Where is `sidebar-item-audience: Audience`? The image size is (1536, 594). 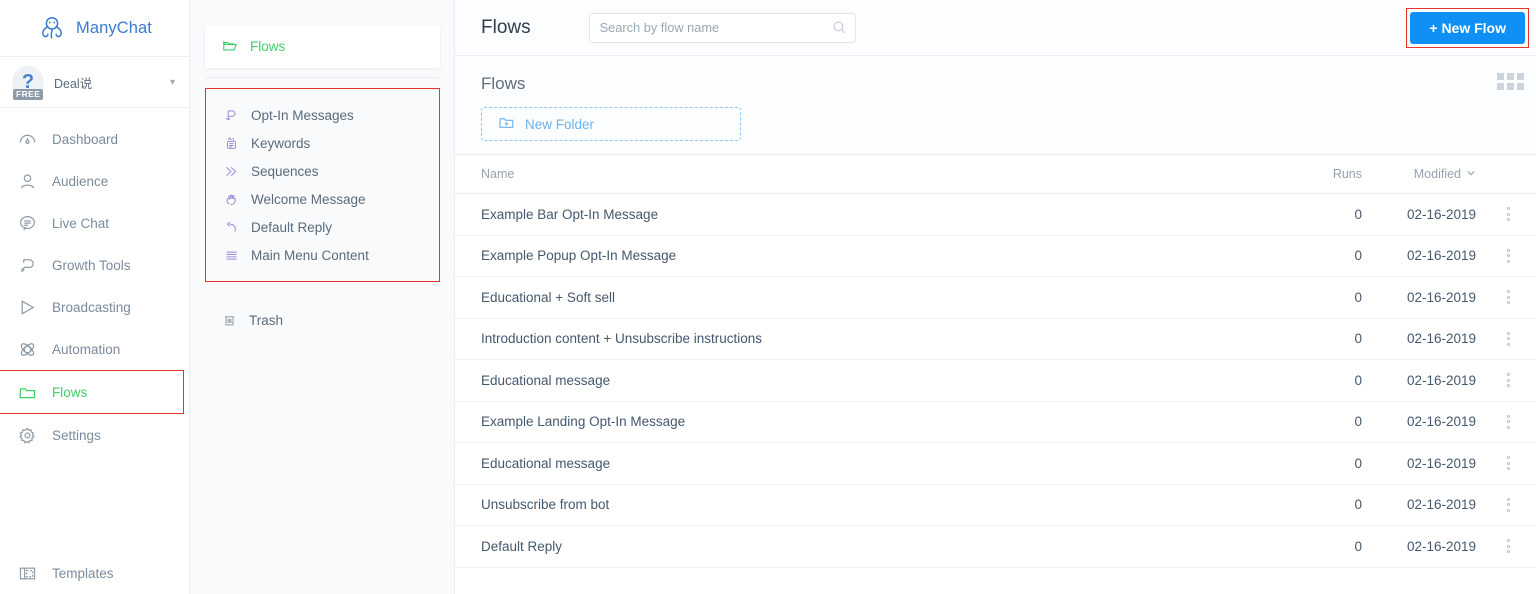
sidebar-item-audience: Audience is located at coordinates (94, 181).